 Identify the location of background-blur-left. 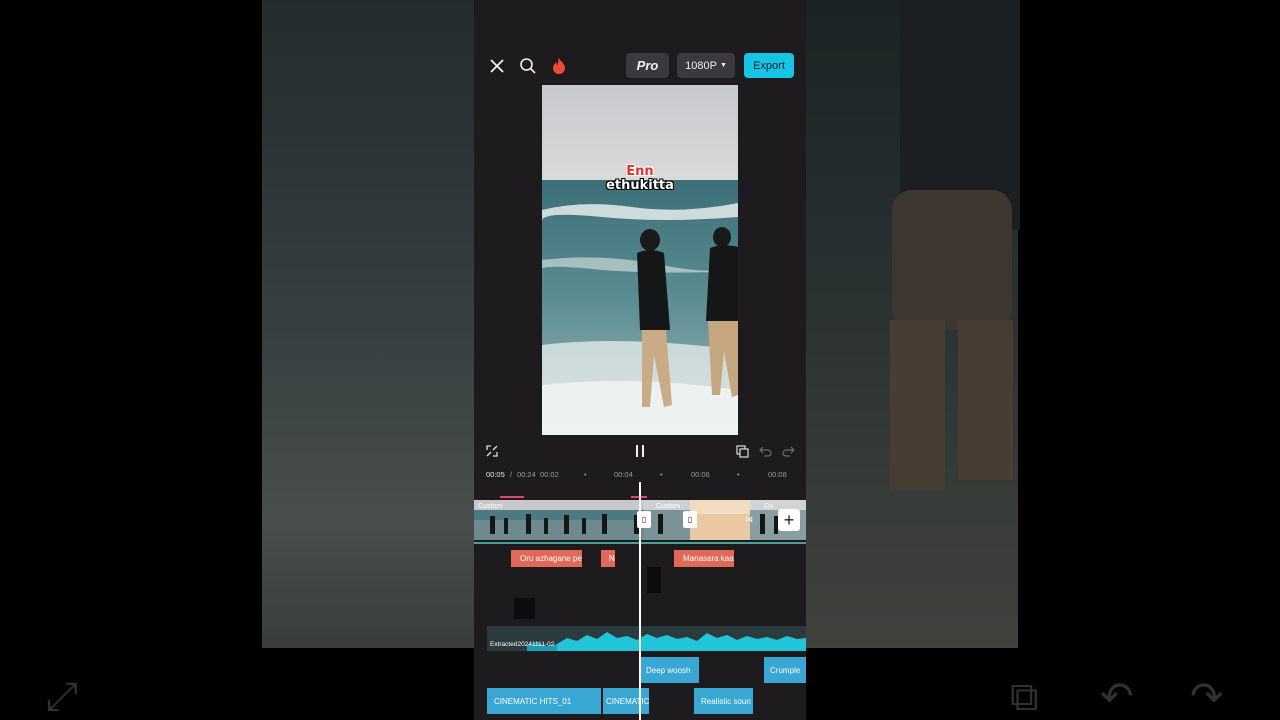
(368, 324).